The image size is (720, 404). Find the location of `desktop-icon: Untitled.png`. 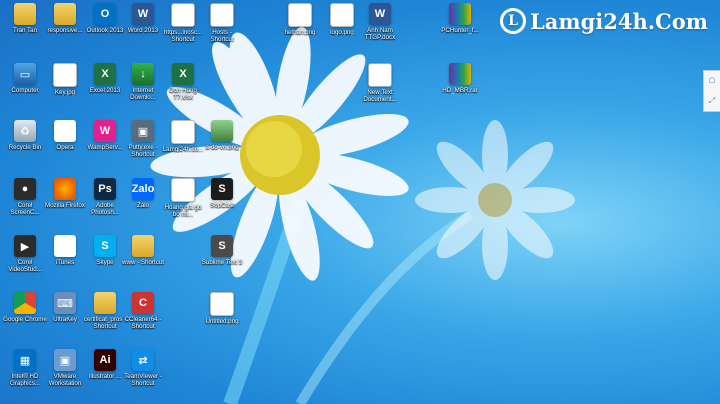

desktop-icon: Untitled.png is located at coordinates (222, 319).